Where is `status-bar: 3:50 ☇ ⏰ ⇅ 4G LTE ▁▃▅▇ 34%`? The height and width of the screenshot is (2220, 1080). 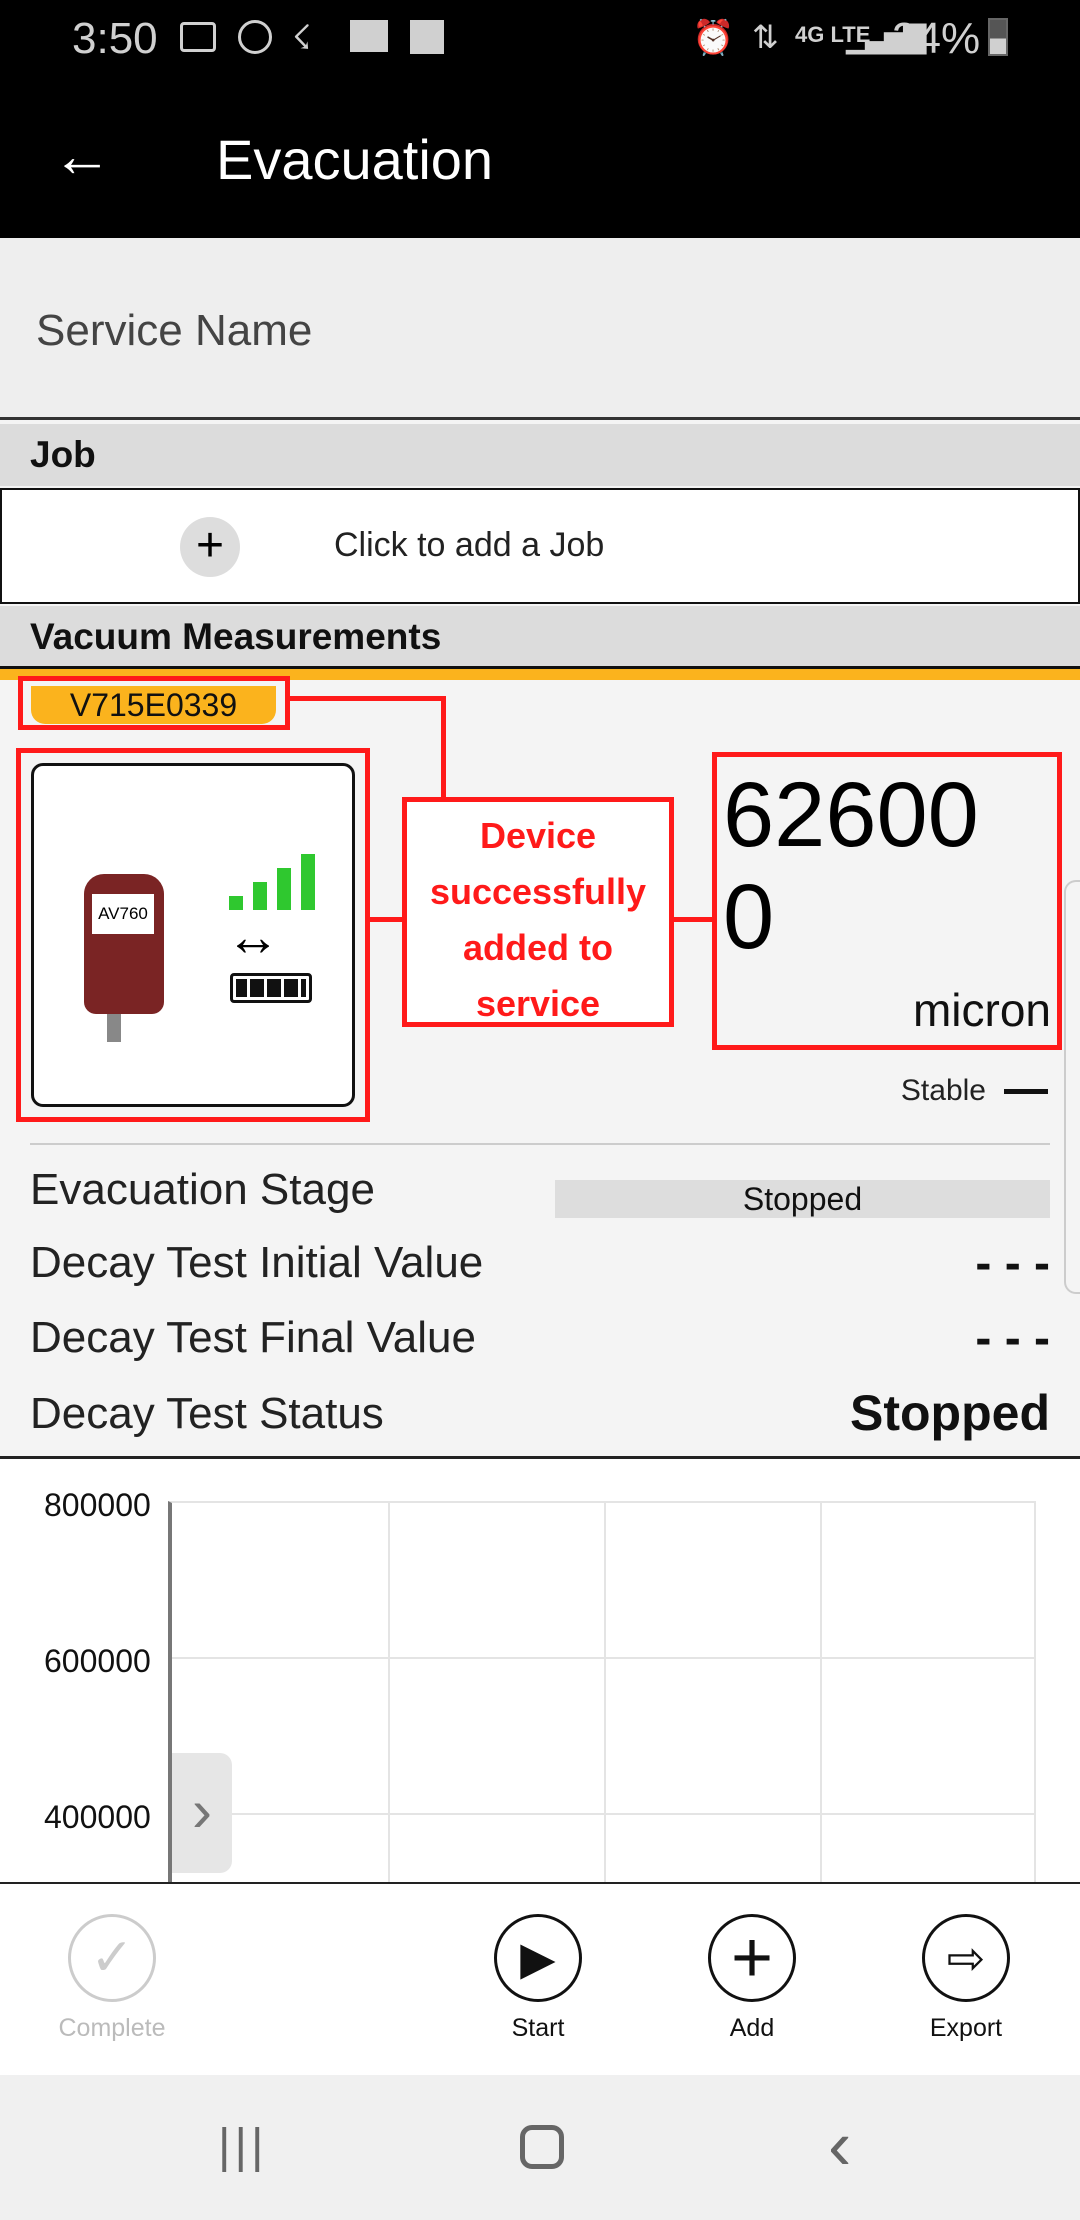 status-bar: 3:50 ☇ ⏰ ⇅ 4G LTE ▁▃▅▇ 34% is located at coordinates (540, 42).